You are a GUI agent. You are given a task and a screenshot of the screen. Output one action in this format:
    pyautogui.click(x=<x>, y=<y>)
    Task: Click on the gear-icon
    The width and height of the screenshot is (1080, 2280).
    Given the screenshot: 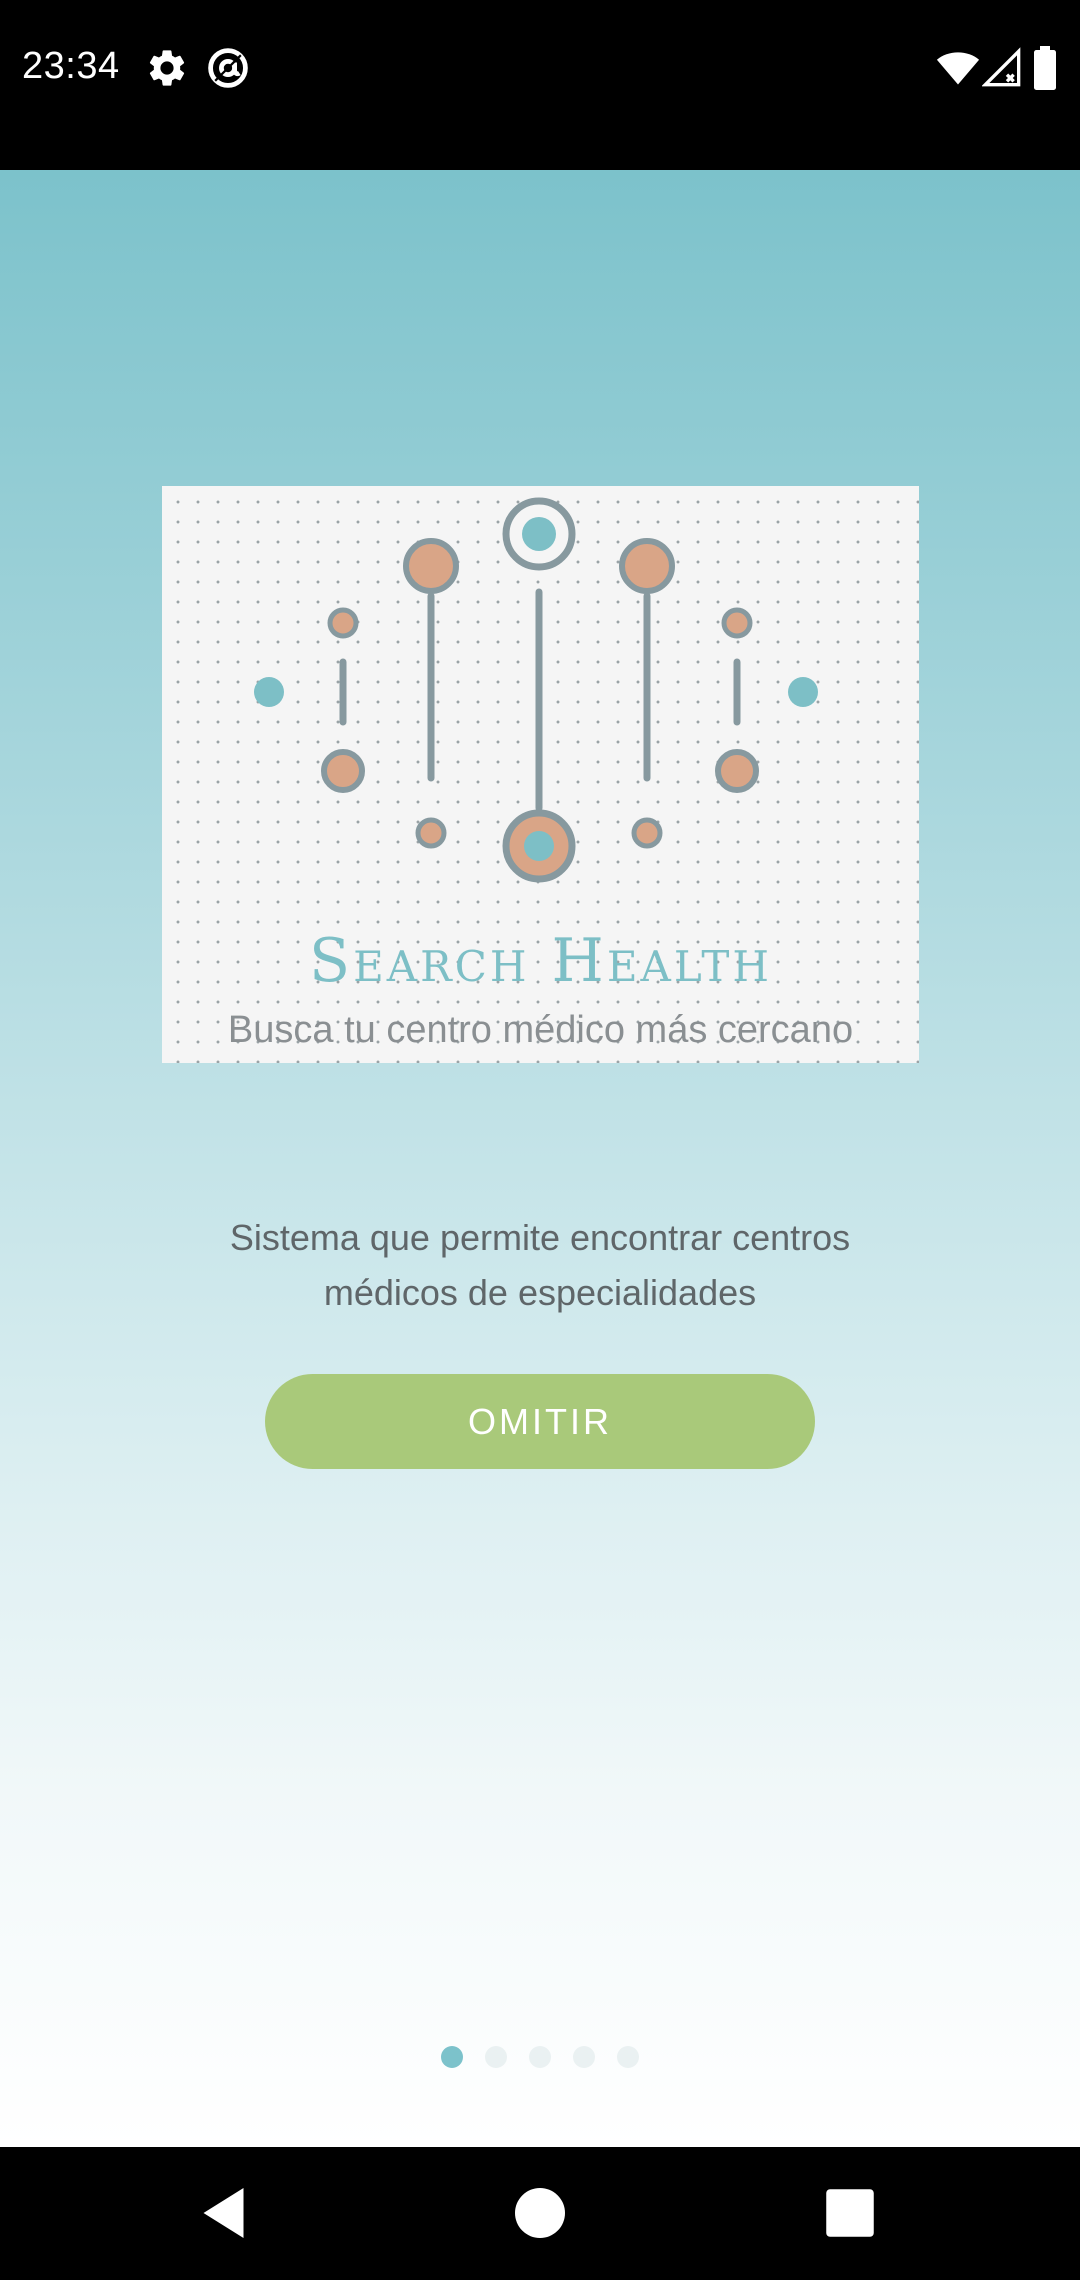 What is the action you would take?
    pyautogui.click(x=167, y=68)
    